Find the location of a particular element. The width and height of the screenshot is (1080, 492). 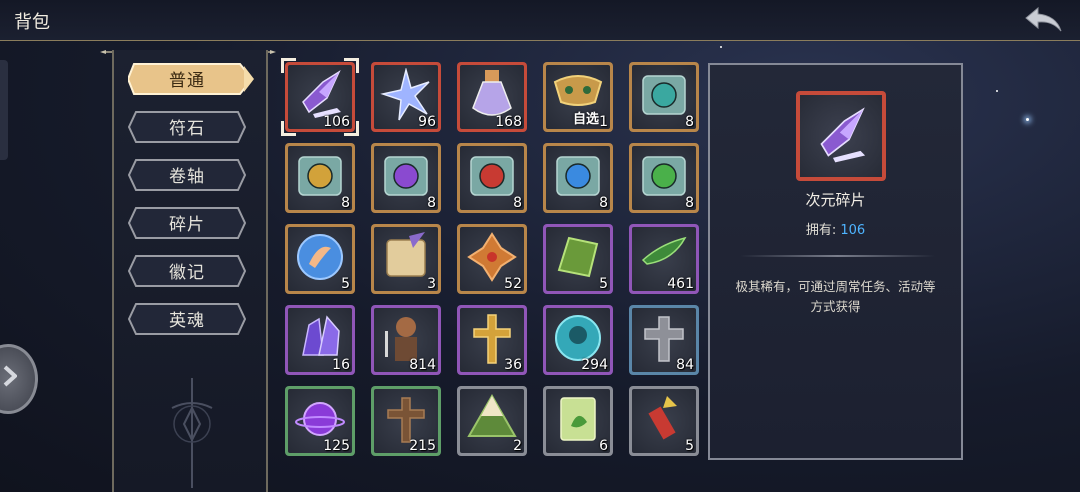

item-count: 6 is located at coordinates (603, 446).